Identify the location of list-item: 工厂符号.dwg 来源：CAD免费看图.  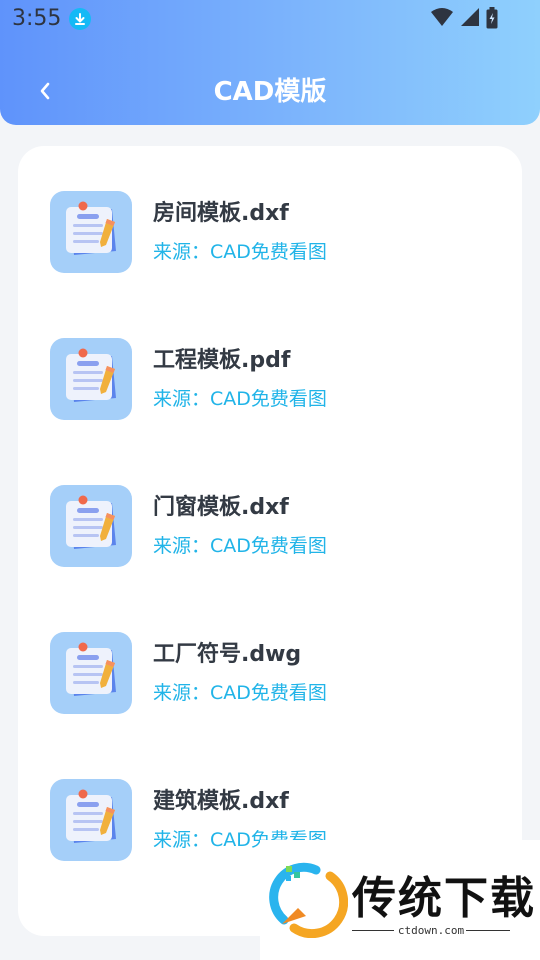
(270, 673).